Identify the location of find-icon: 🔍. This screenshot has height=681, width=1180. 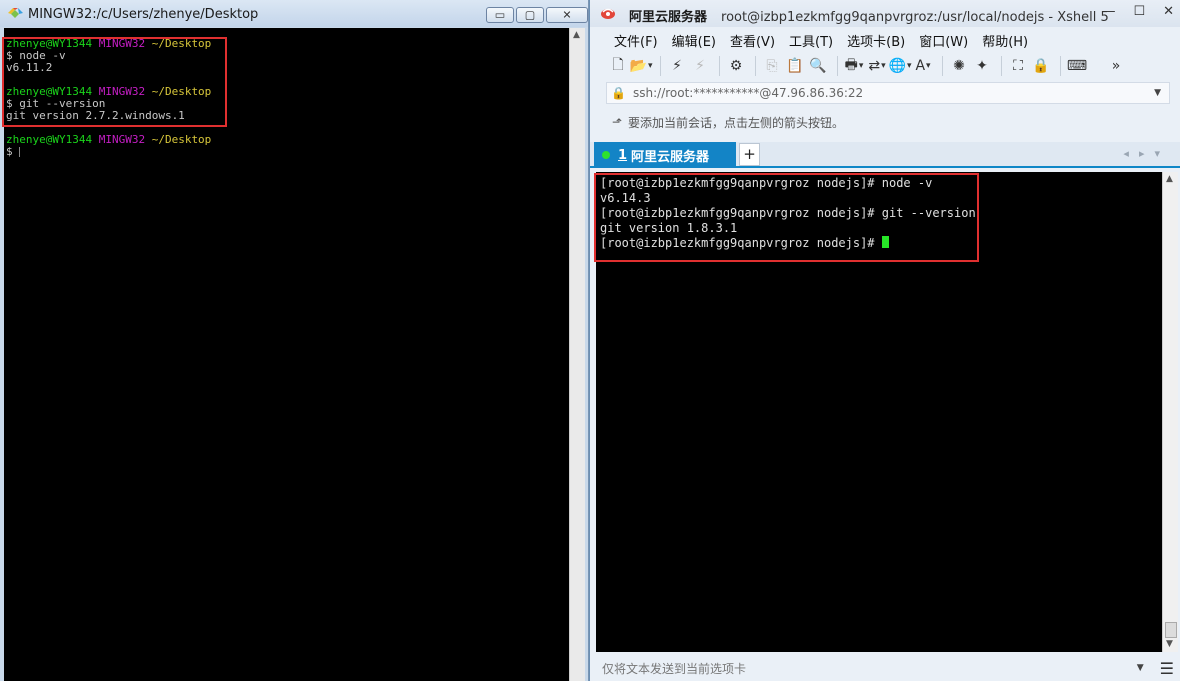
(818, 66).